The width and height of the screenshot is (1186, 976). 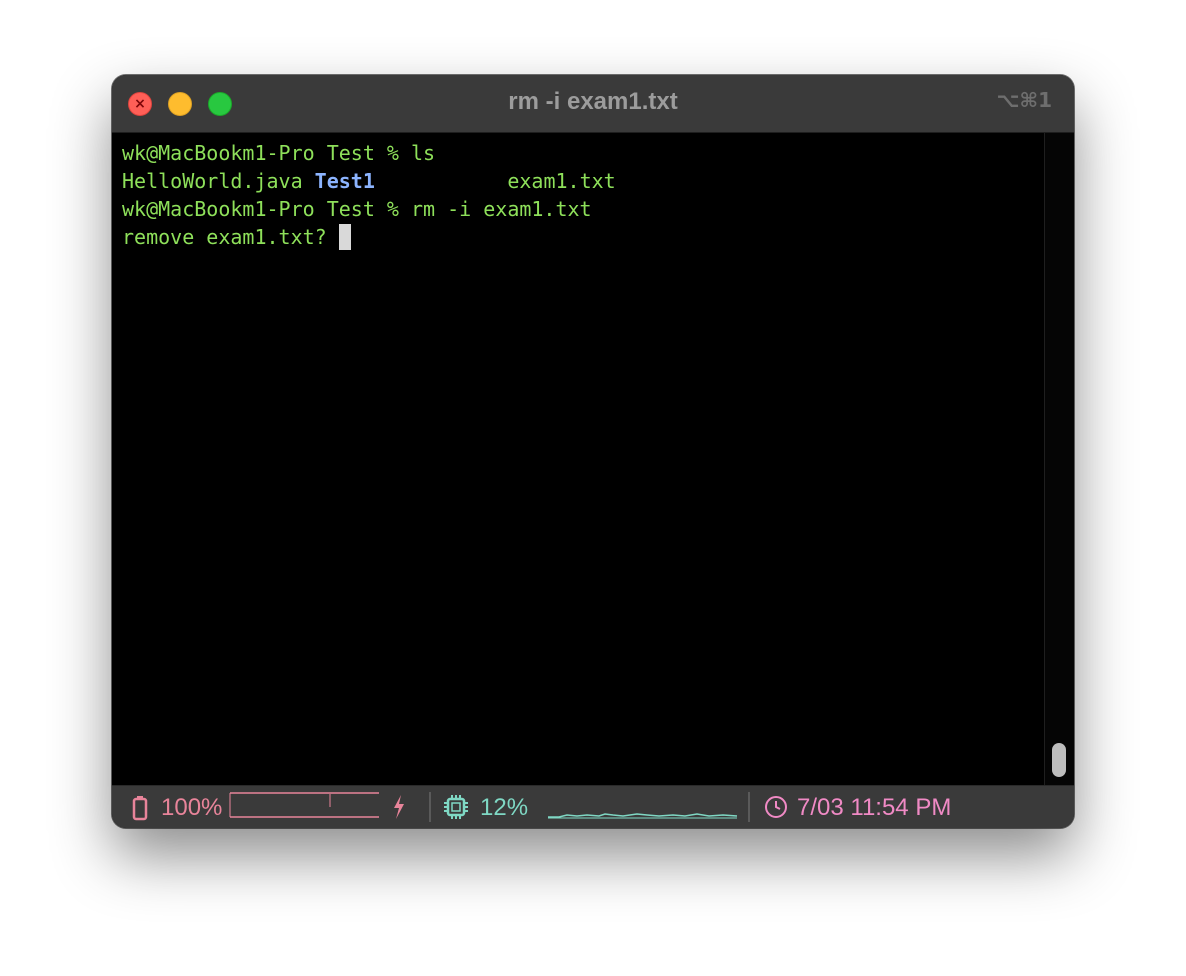 I want to click on clock-icon, so click(x=776, y=807).